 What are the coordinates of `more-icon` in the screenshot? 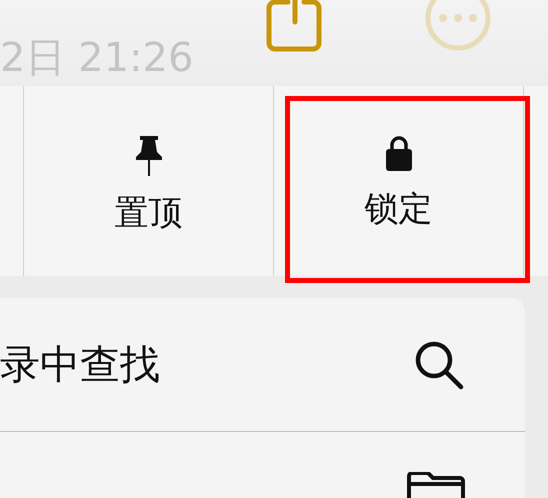 It's located at (458, 26).